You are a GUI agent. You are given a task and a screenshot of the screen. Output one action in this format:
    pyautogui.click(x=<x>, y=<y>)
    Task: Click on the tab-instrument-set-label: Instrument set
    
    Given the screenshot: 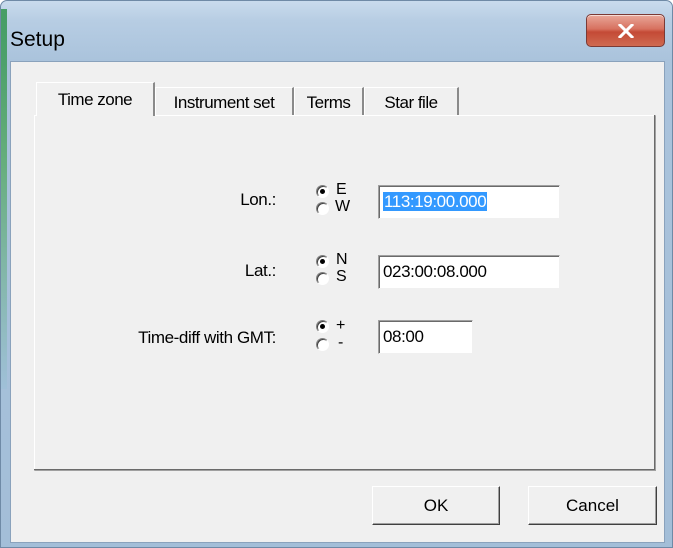 What is the action you would take?
    pyautogui.click(x=224, y=102)
    